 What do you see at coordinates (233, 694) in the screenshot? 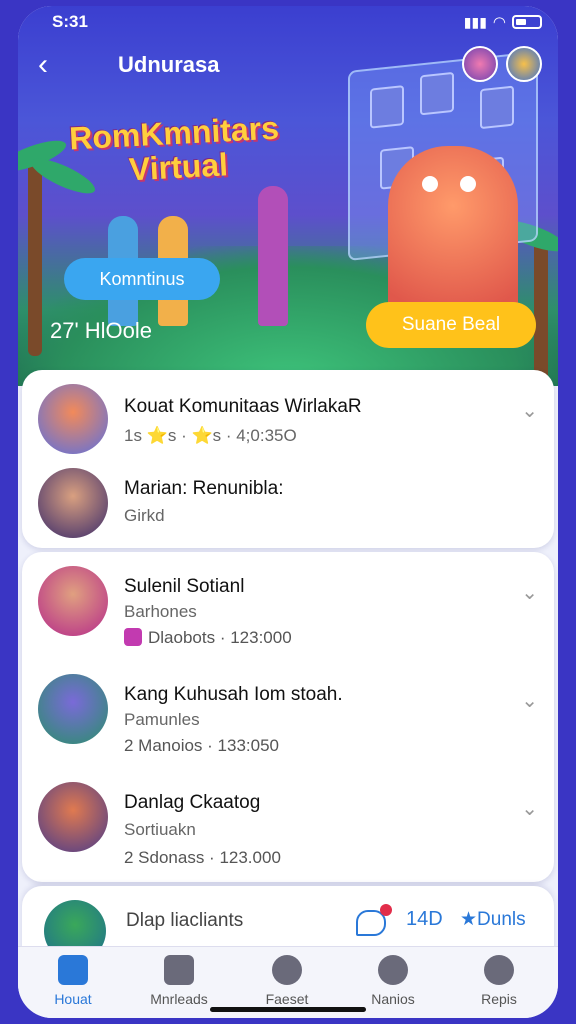
I see `item-title: Kang Kuhusah Iom stoah.` at bounding box center [233, 694].